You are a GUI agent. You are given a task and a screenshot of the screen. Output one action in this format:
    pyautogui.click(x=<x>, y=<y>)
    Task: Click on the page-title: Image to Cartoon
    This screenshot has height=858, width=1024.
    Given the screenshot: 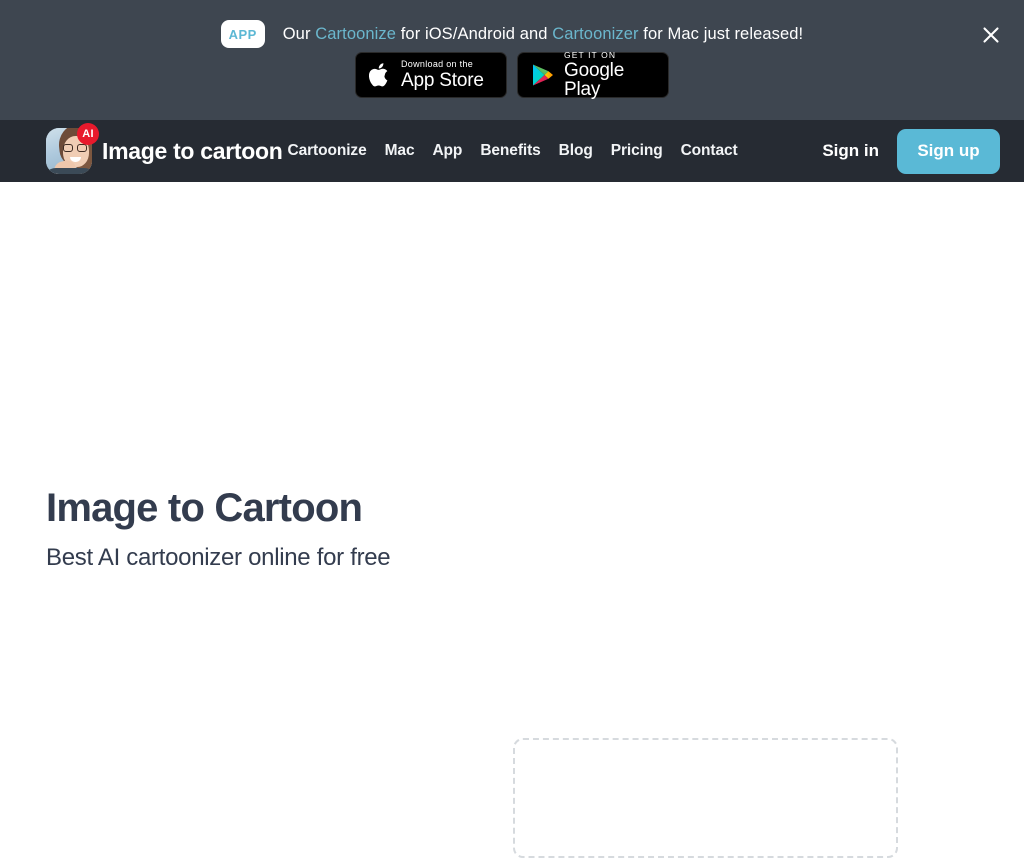 What is the action you would take?
    pyautogui.click(x=204, y=508)
    